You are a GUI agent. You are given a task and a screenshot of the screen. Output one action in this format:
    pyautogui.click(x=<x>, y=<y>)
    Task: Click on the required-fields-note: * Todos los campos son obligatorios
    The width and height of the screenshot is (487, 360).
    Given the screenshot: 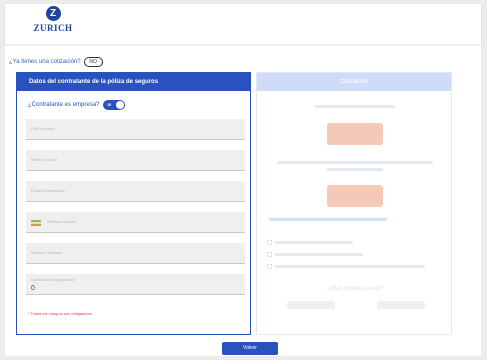 What is the action you would take?
    pyautogui.click(x=60, y=313)
    